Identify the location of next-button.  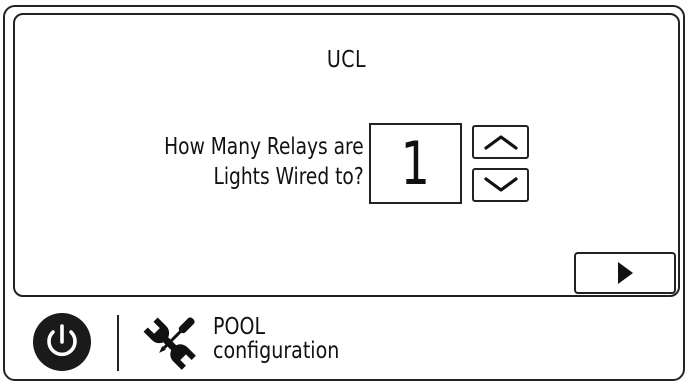
(625, 273).